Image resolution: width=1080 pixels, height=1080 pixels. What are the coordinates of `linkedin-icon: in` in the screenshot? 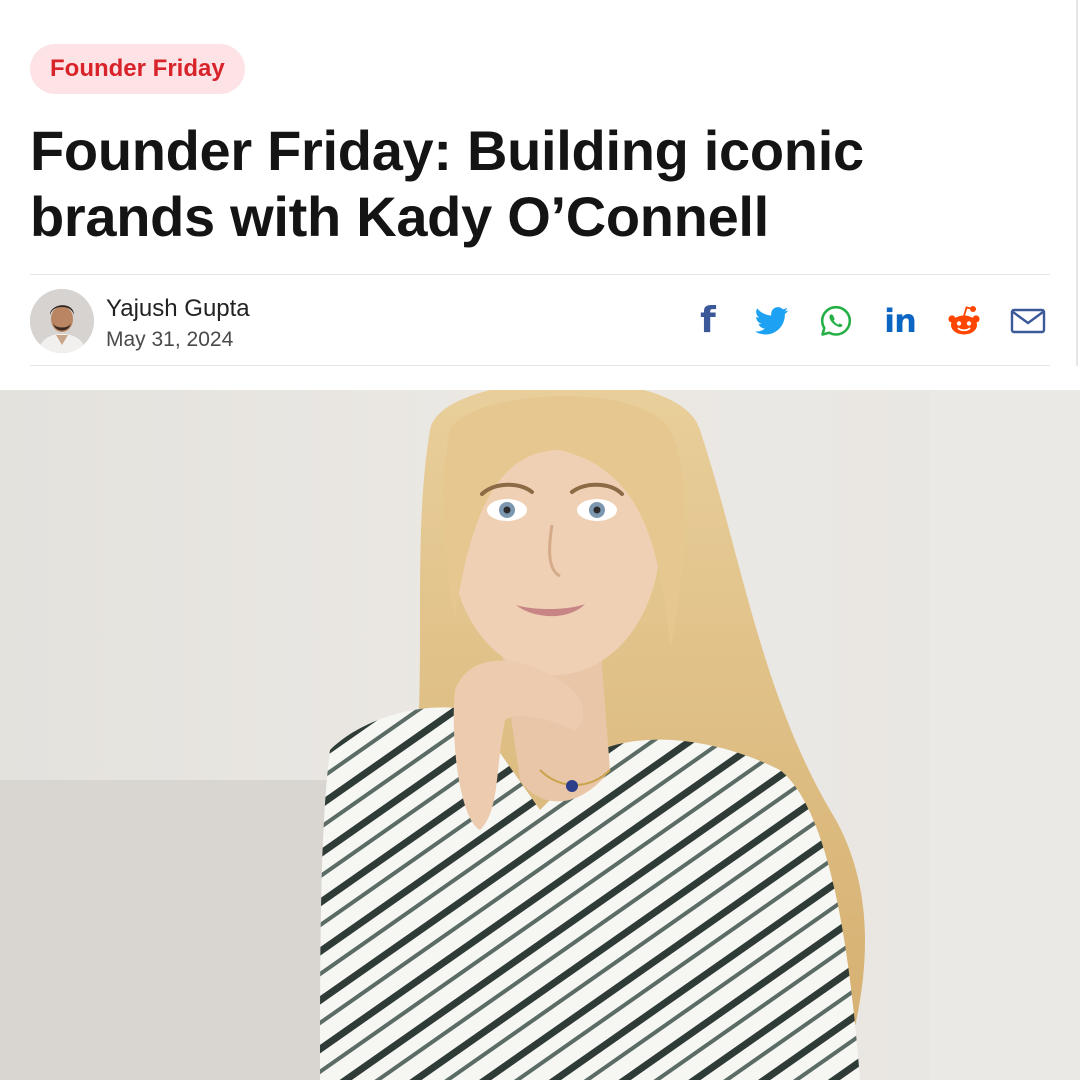 It's located at (900, 321).